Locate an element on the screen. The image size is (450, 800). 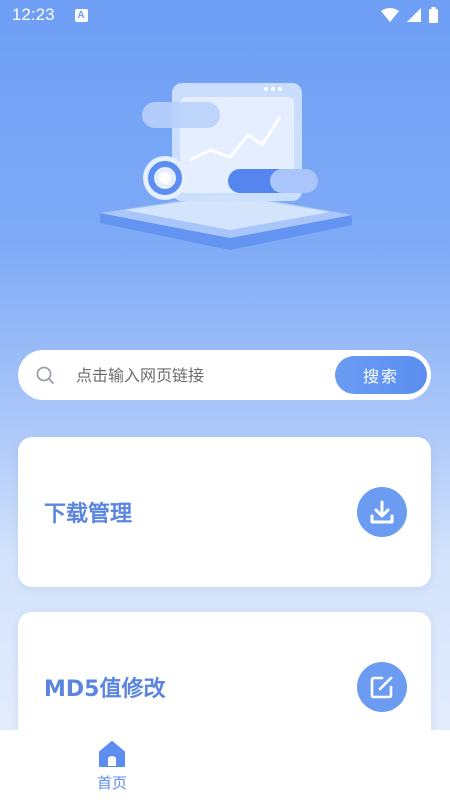
status-icons is located at coordinates (409, 15).